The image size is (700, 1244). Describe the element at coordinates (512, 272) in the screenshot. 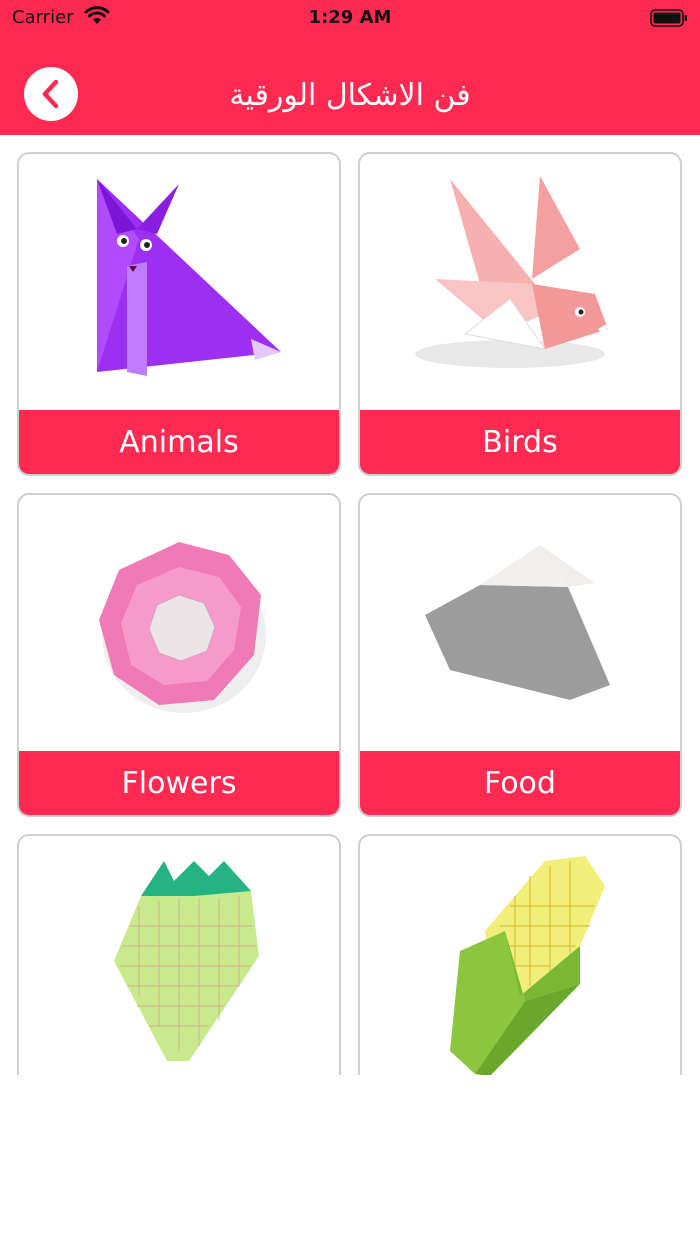

I see `origami-bird-image` at that location.